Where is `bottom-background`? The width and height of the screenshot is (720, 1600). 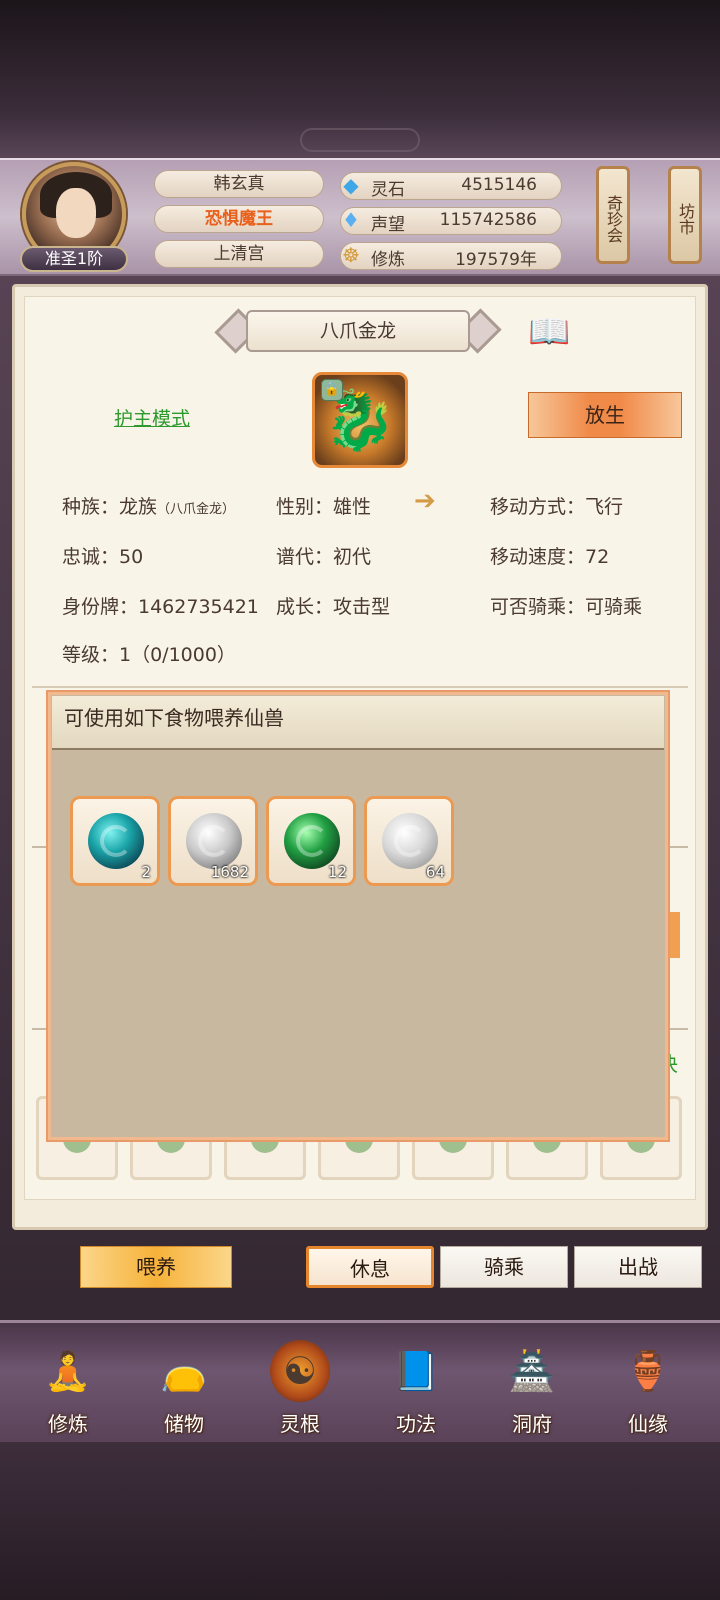
bottom-background is located at coordinates (360, 1521).